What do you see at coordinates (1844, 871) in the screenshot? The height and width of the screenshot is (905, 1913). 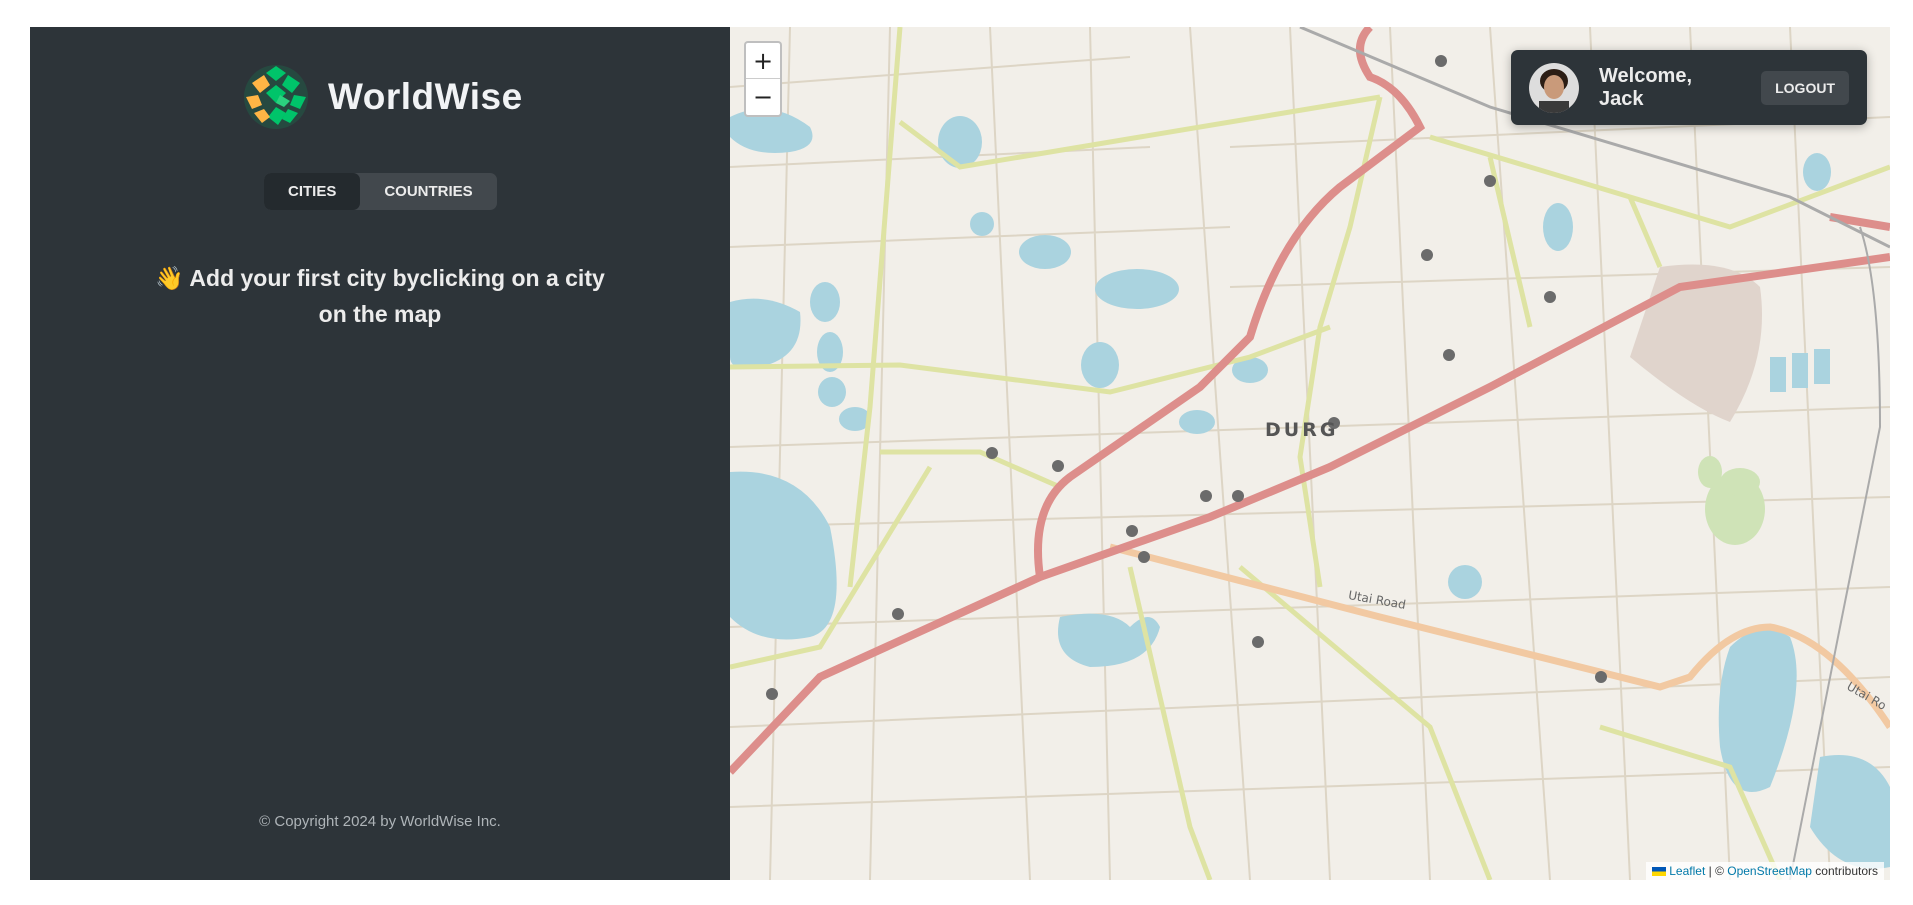 I see `attribution-suffix: contributors` at bounding box center [1844, 871].